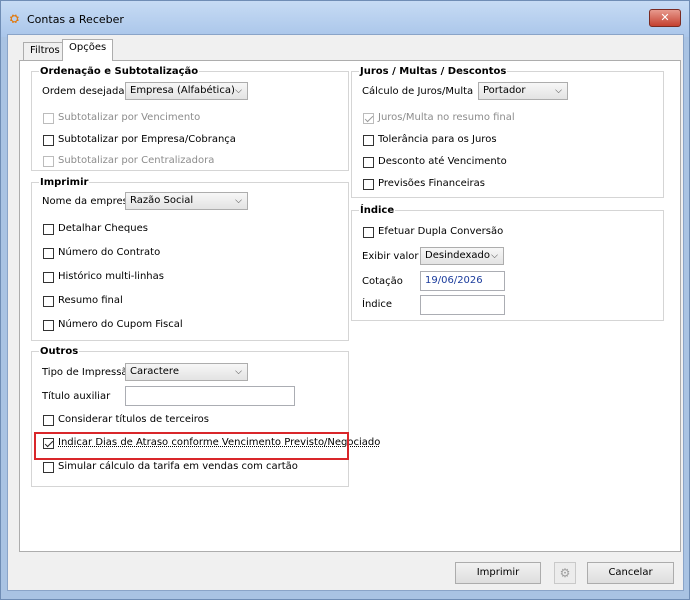 This screenshot has height=600, width=690. I want to click on cancelar-button-label: Cancelar, so click(630, 572).